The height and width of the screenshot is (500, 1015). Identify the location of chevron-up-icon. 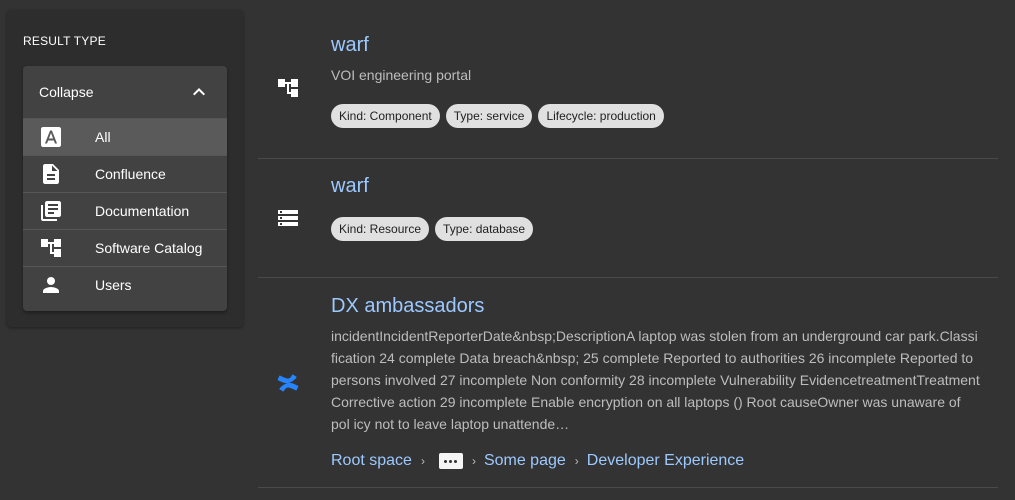
(199, 92).